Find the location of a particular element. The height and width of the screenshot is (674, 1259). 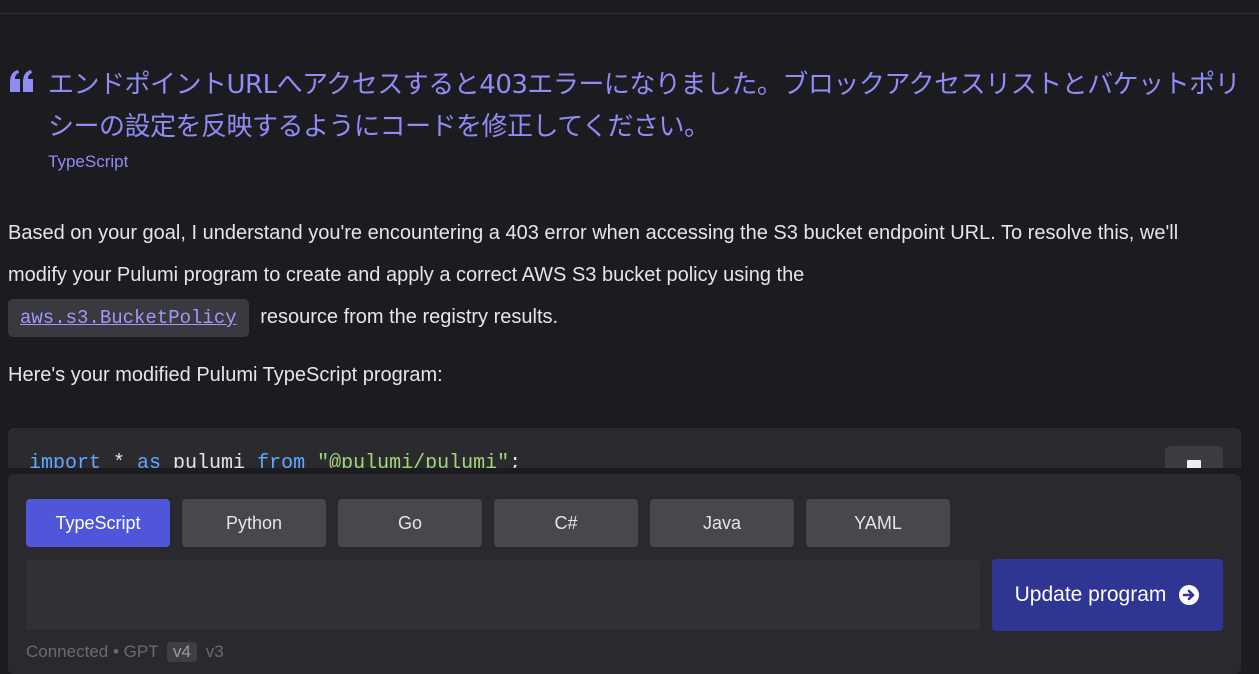

tab-yaml: YAML is located at coordinates (878, 523).